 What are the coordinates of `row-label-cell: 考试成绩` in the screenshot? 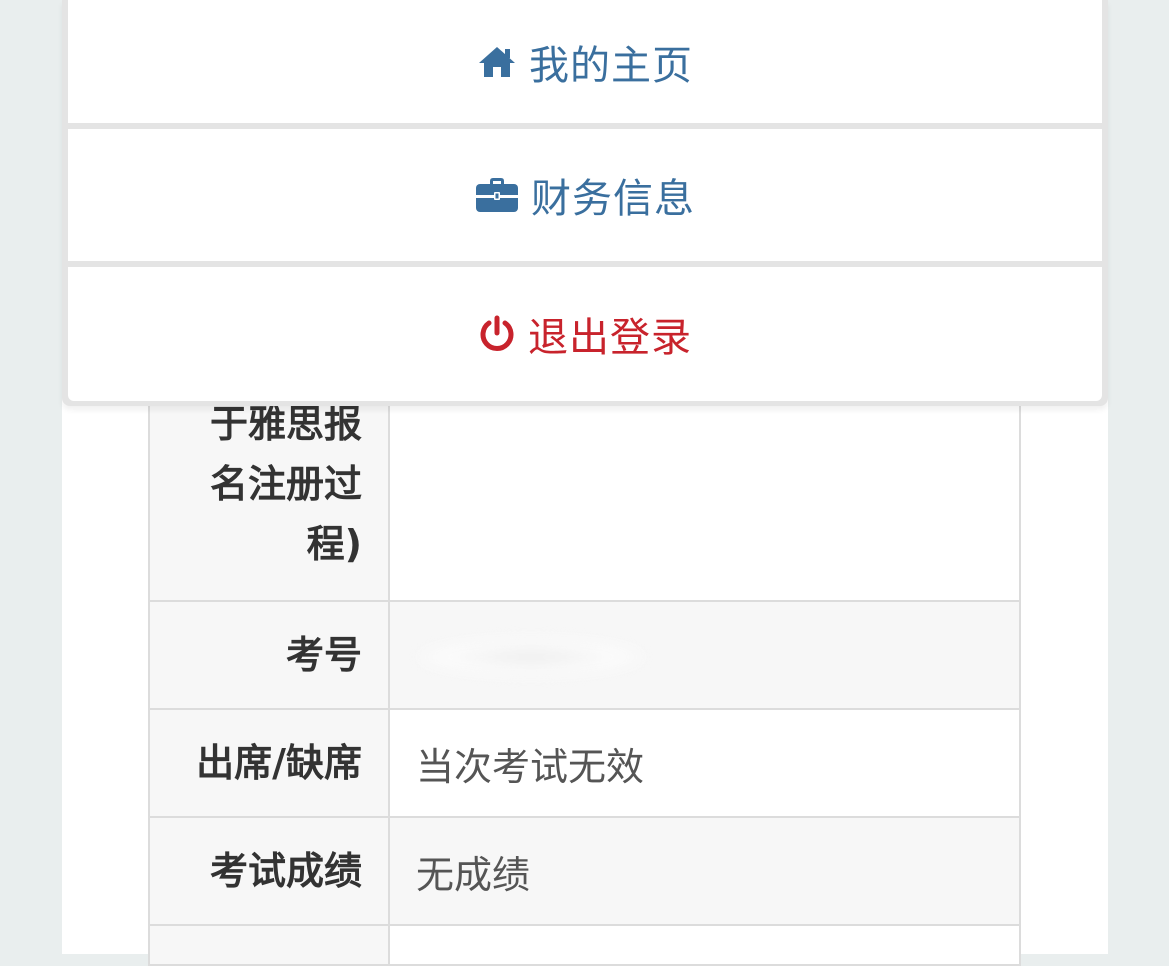 It's located at (269, 871).